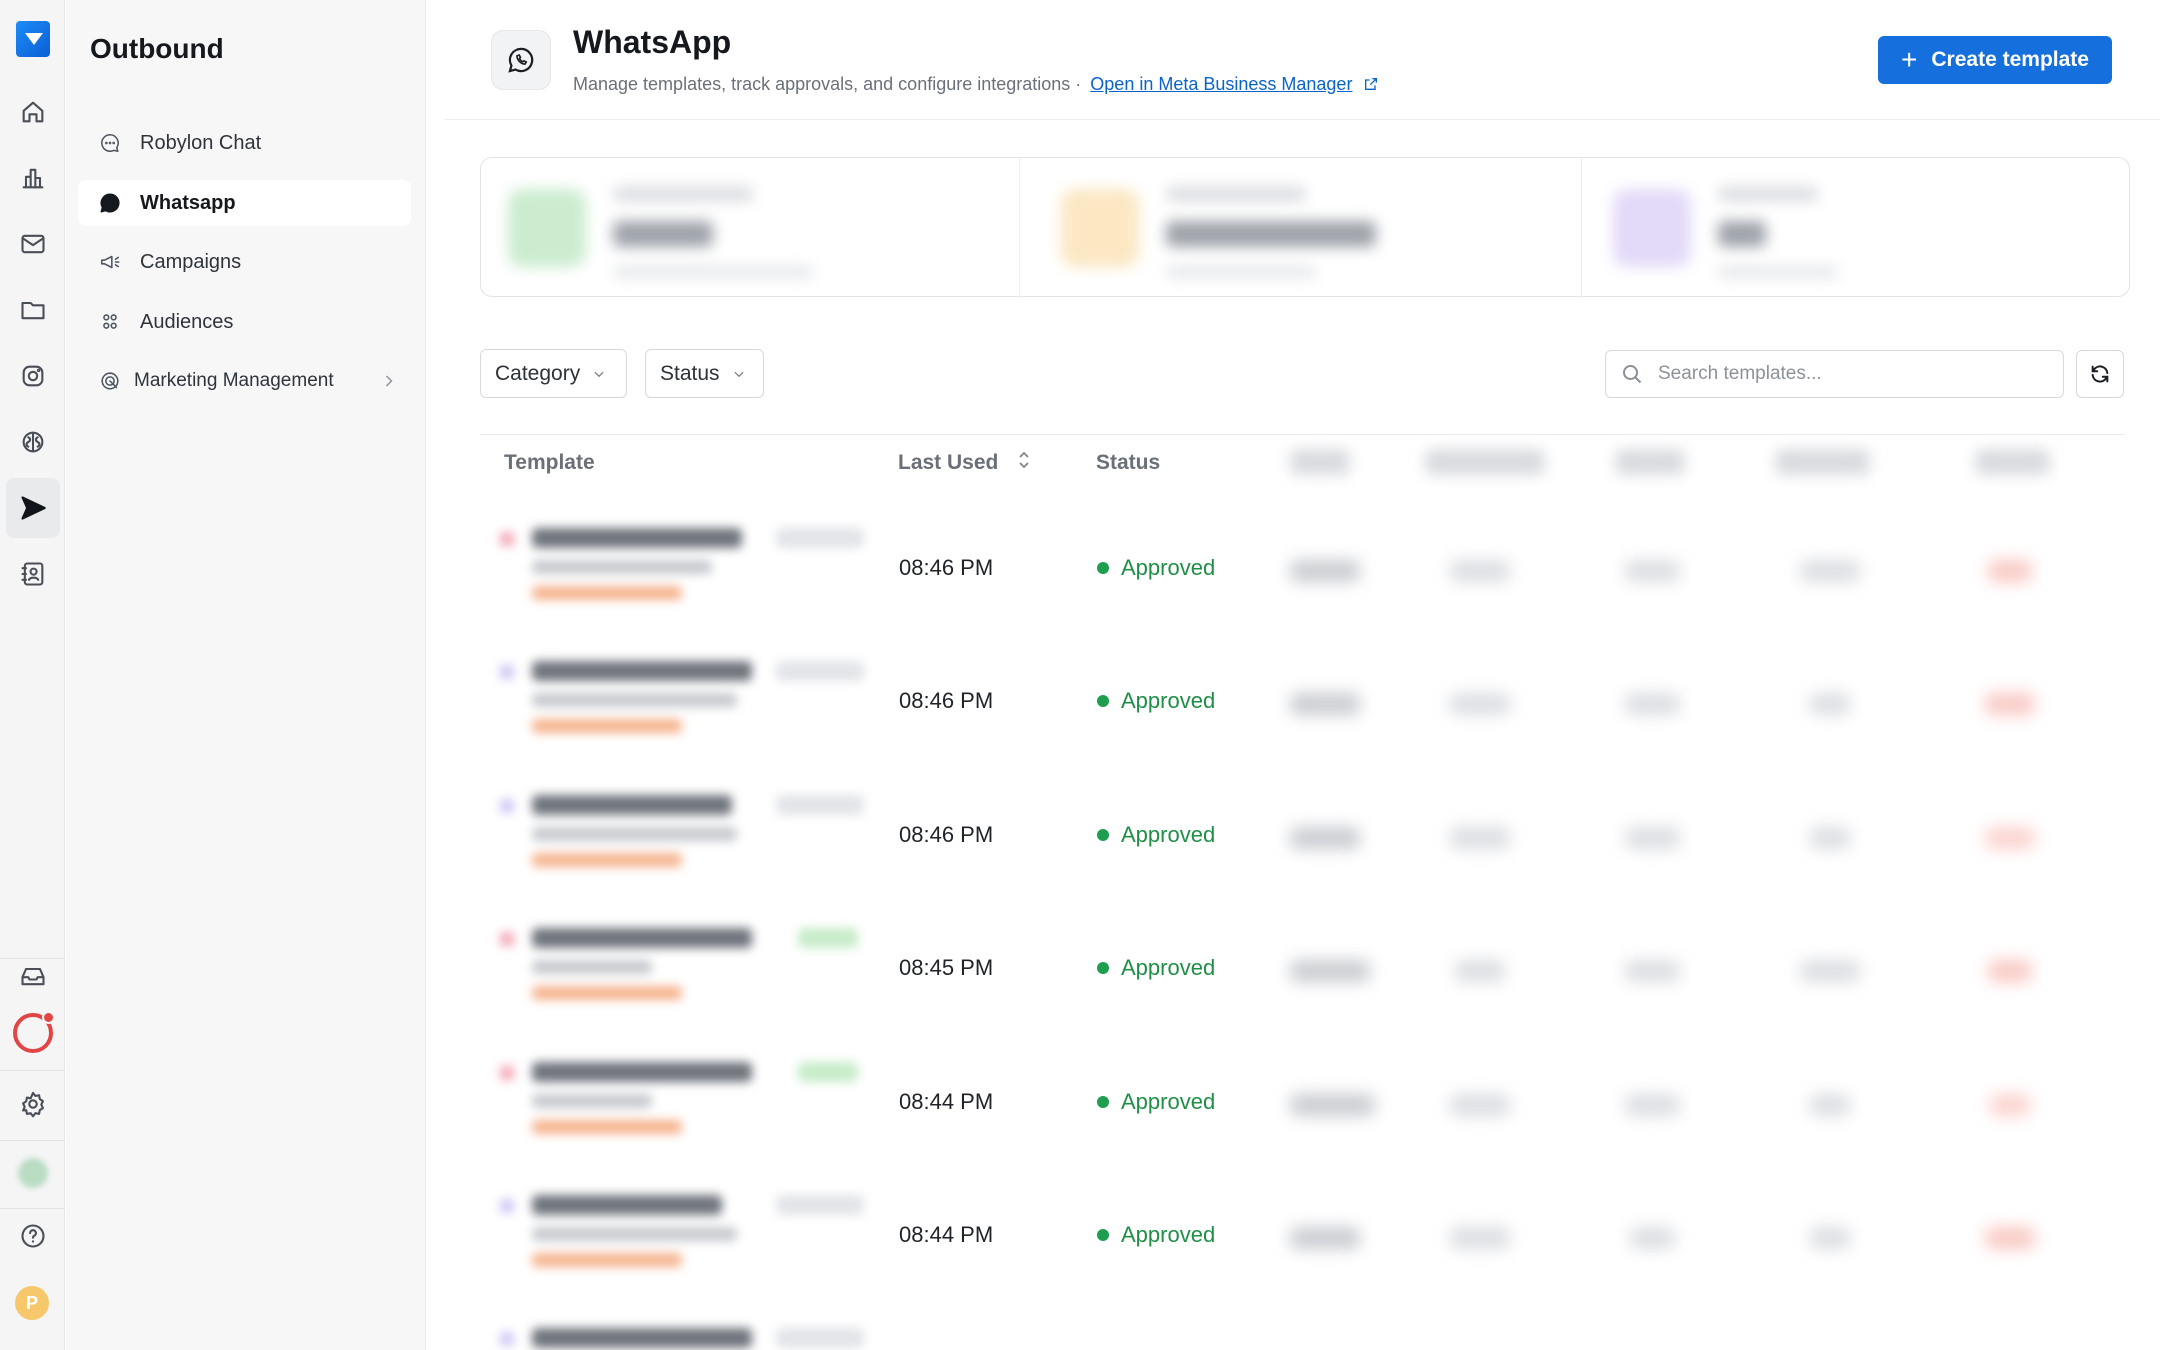  Describe the element at coordinates (244, 322) in the screenshot. I see `sidebar-item-audiences: Audiences` at that location.